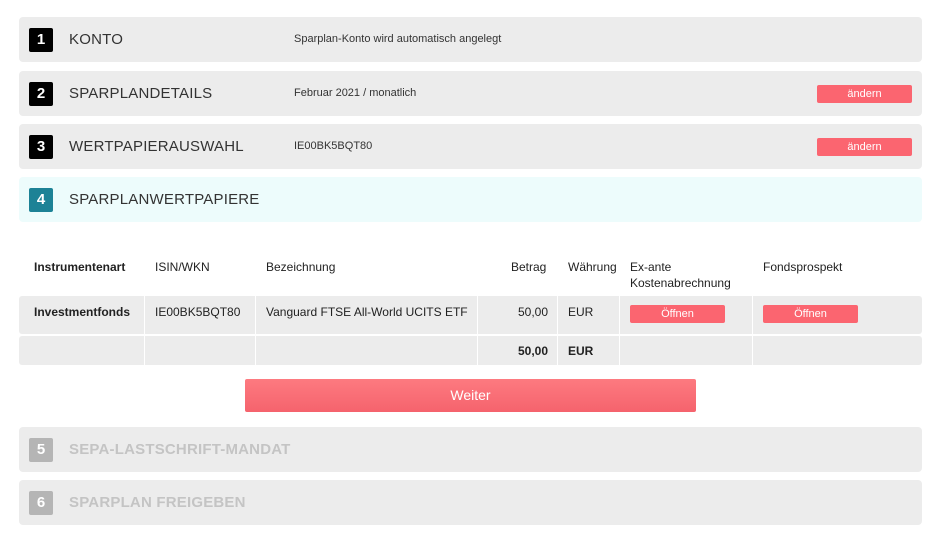  I want to click on header-costs: Ex-ante Kostenabrechnung, so click(680, 275).